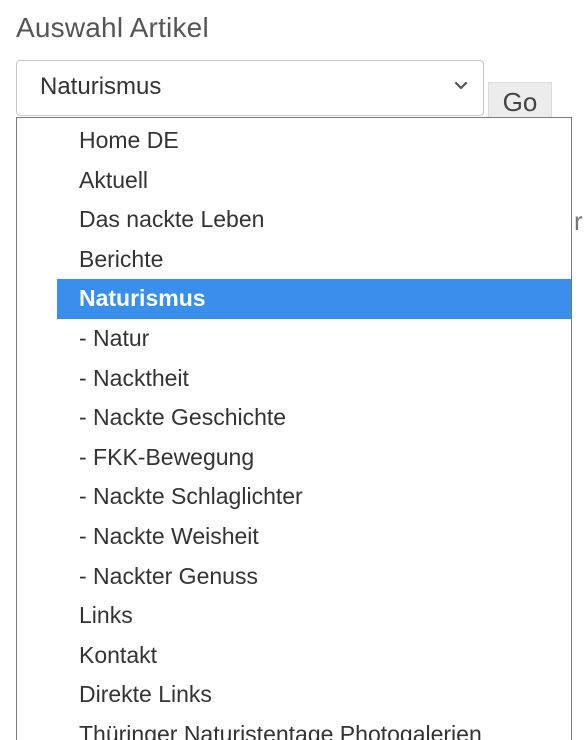  What do you see at coordinates (314, 656) in the screenshot?
I see `dropdown-option: Kontakt` at bounding box center [314, 656].